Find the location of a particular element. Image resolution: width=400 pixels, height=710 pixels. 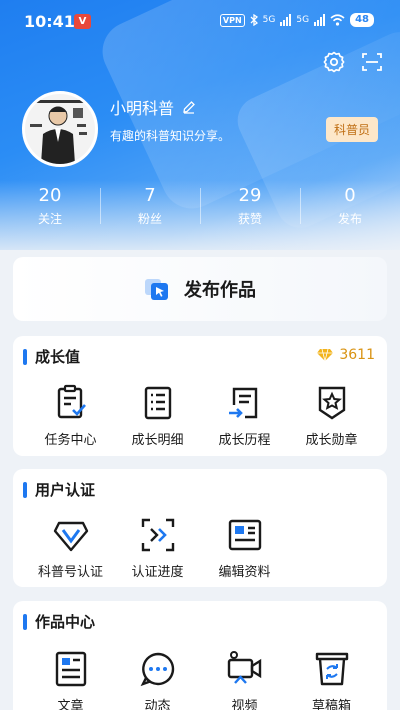

username-text: 小明科普 is located at coordinates (142, 108).